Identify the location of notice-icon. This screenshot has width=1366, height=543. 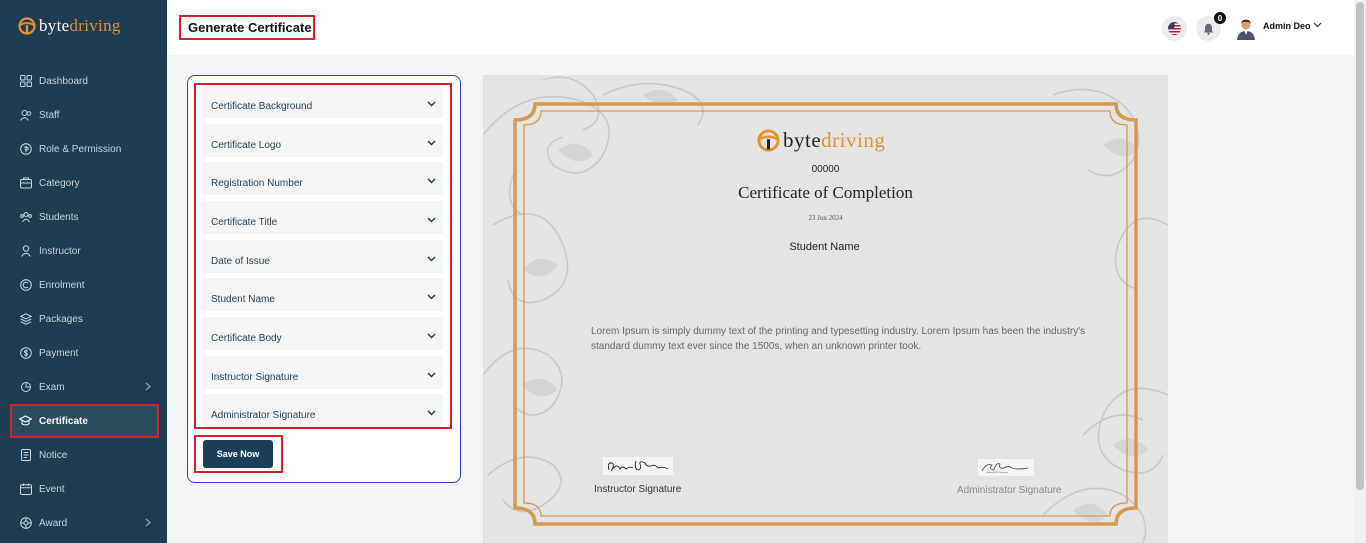
(25, 455).